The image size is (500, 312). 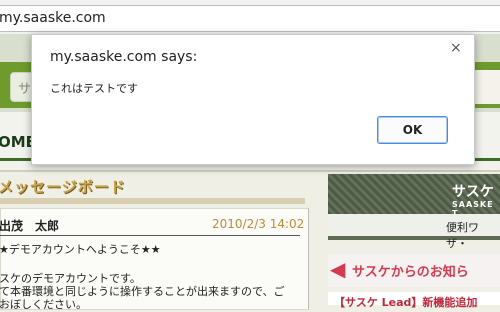 I want to click on news-item-link: 【サスケ Lead】新機能追加, so click(x=405, y=302).